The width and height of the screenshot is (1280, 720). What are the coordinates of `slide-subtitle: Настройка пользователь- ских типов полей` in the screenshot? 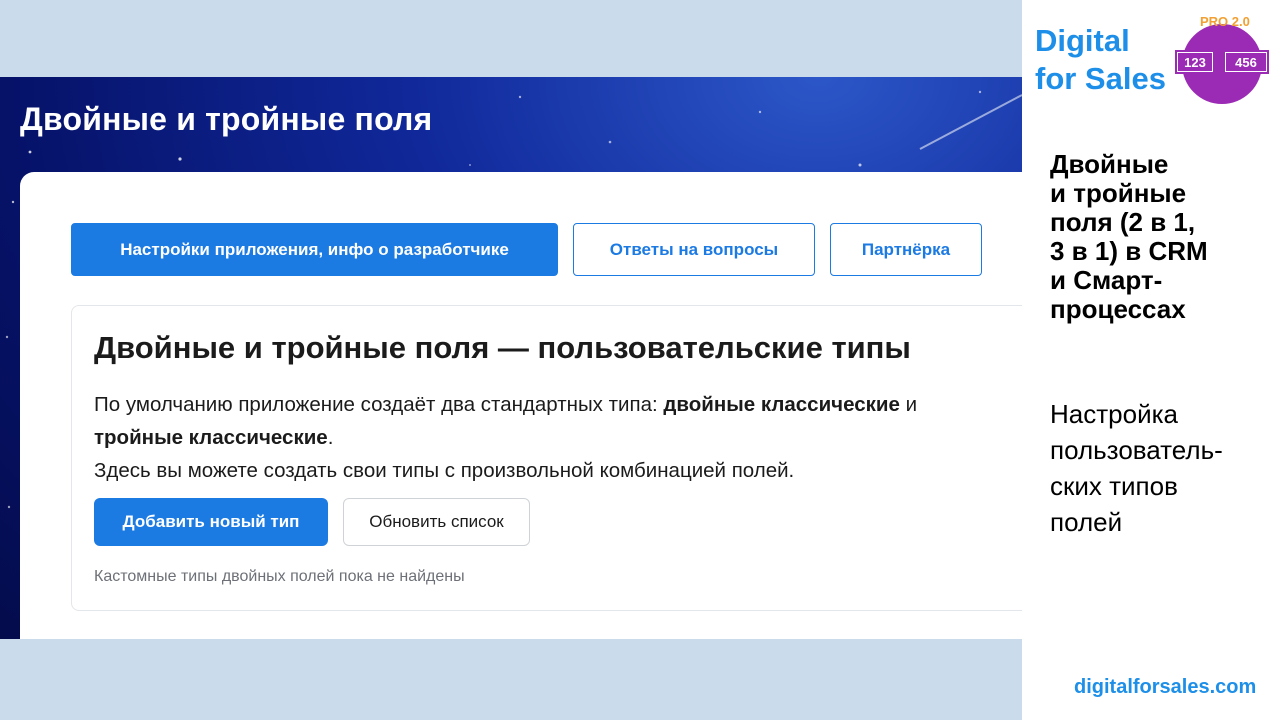 It's located at (1136, 468).